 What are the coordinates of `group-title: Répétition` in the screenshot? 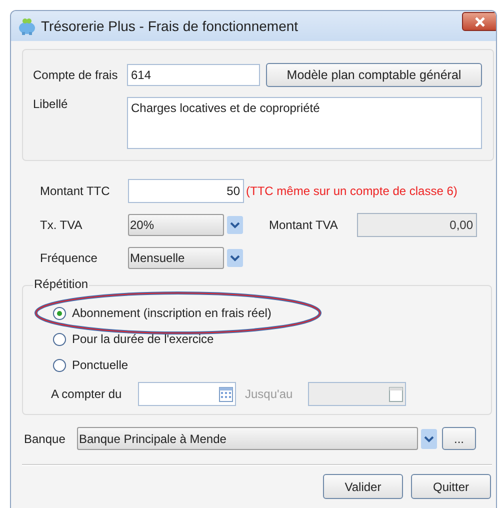 It's located at (61, 284).